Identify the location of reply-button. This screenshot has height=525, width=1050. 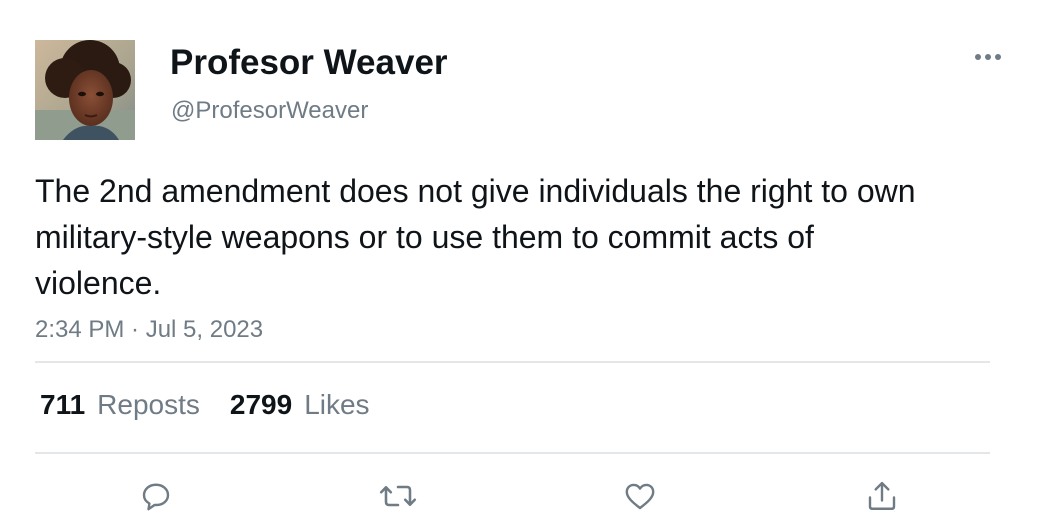
(156, 496).